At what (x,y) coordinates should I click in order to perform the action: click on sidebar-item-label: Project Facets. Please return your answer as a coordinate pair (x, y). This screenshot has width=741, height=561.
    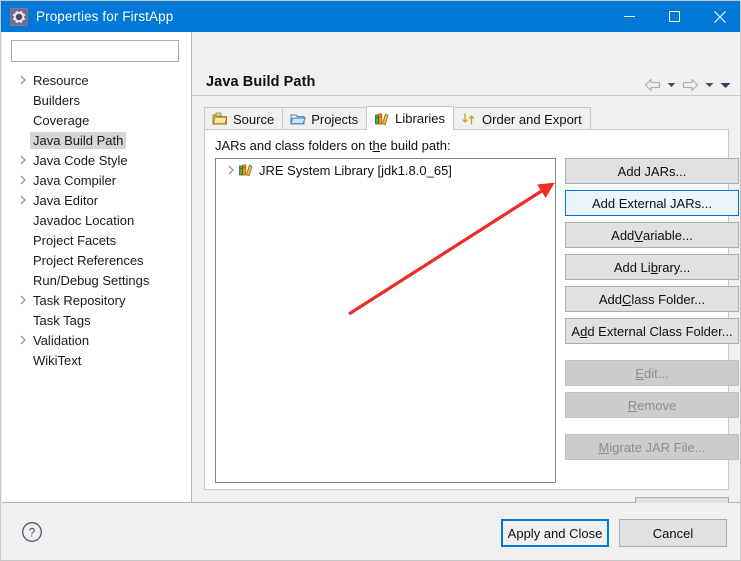
    Looking at the image, I should click on (75, 240).